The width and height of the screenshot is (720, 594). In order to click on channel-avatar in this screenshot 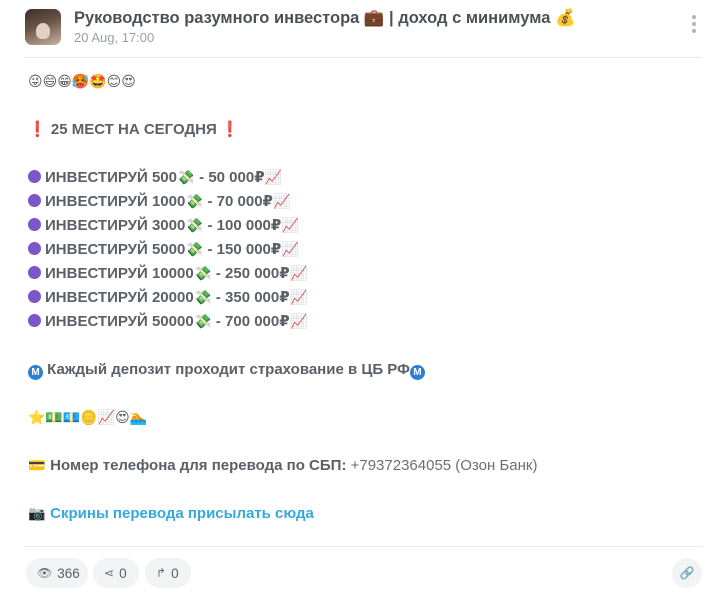, I will do `click(43, 27)`.